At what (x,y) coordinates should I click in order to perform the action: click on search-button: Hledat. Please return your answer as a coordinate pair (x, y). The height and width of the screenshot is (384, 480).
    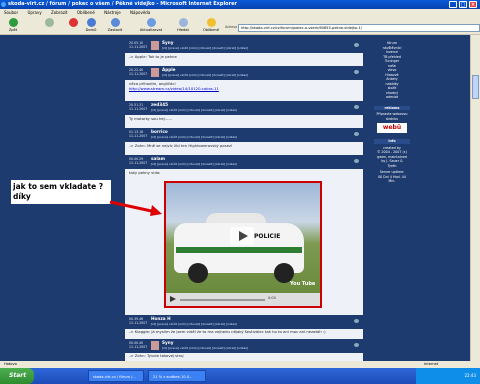
    Looking at the image, I should click on (183, 25).